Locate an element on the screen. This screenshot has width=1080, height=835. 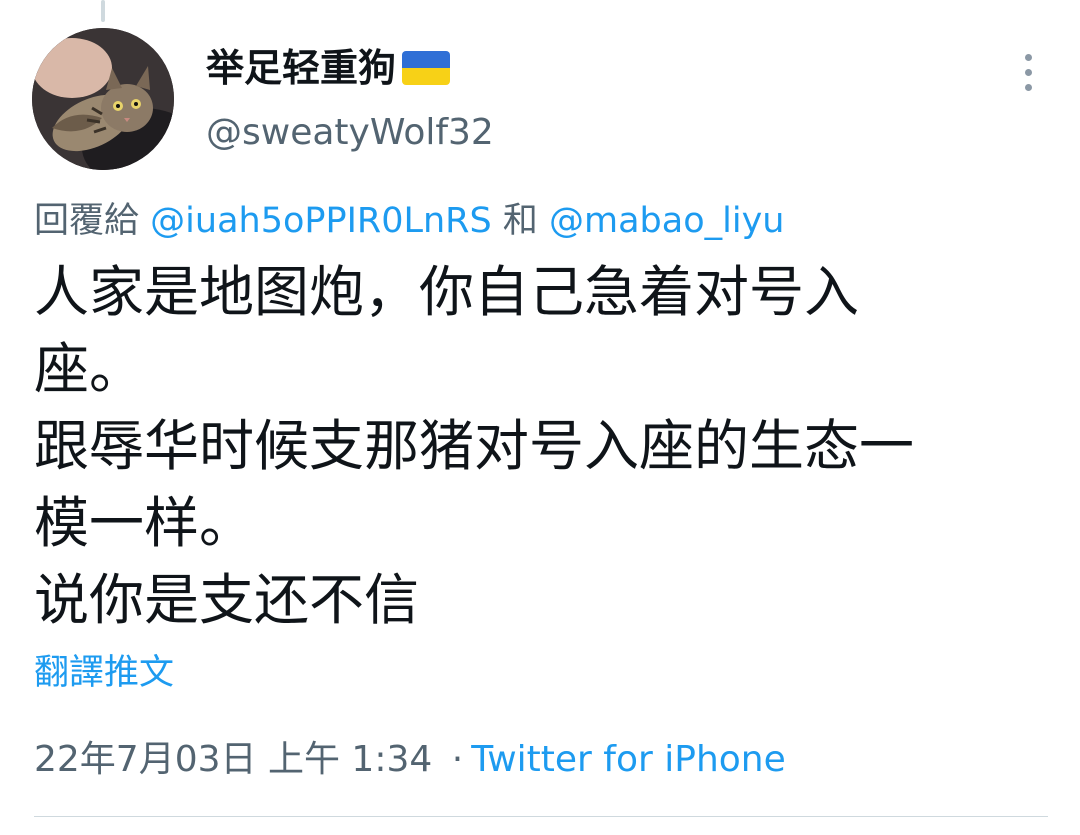
reply-joiner: 和 is located at coordinates (520, 221).